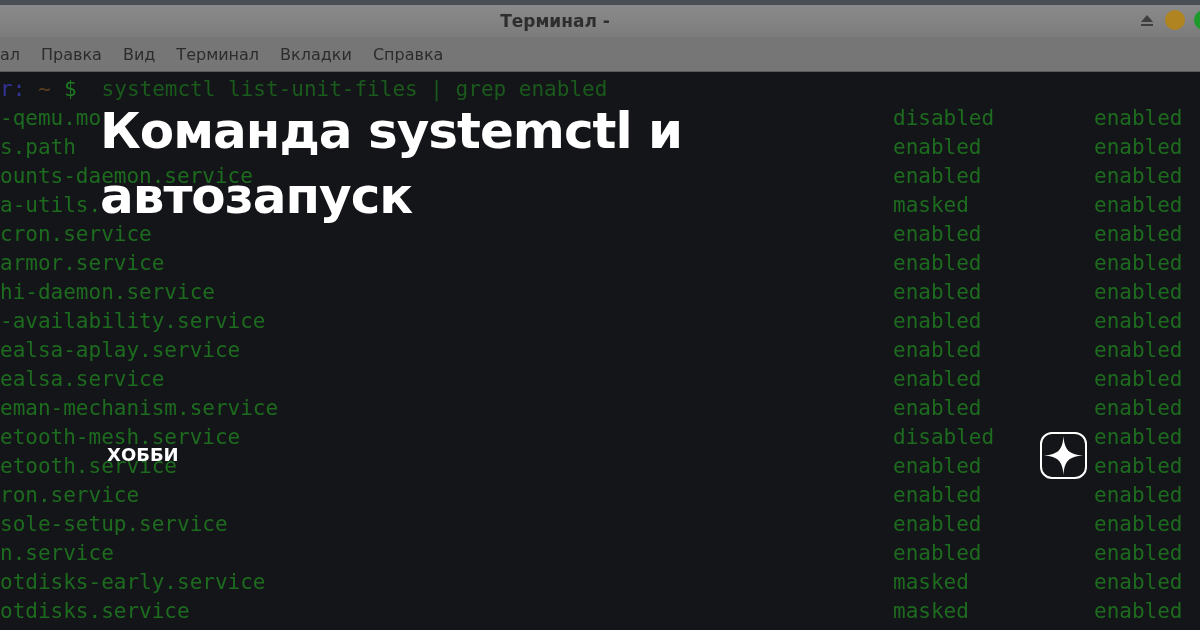 The width and height of the screenshot is (1200, 630). I want to click on unit-name: ealsa.service, so click(82, 379).